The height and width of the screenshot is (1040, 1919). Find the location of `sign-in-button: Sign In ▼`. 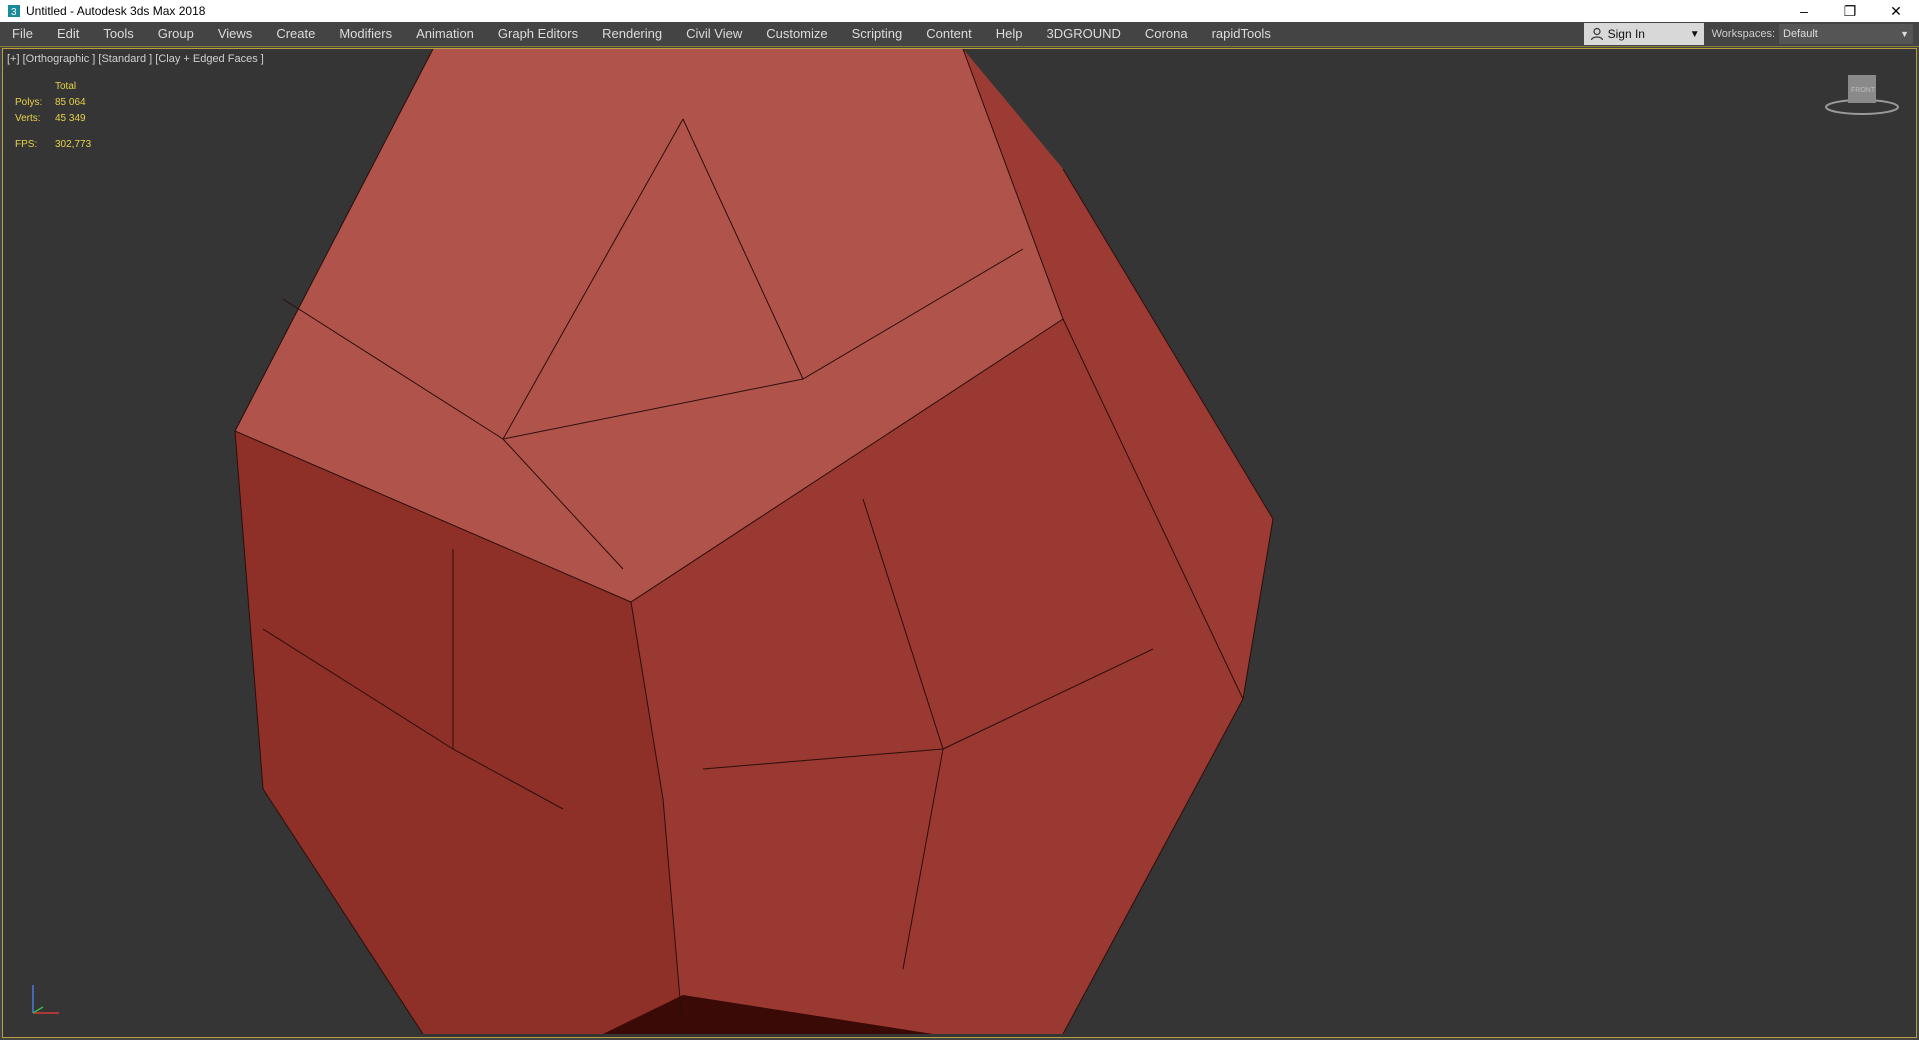

sign-in-button: Sign In ▼ is located at coordinates (1643, 34).